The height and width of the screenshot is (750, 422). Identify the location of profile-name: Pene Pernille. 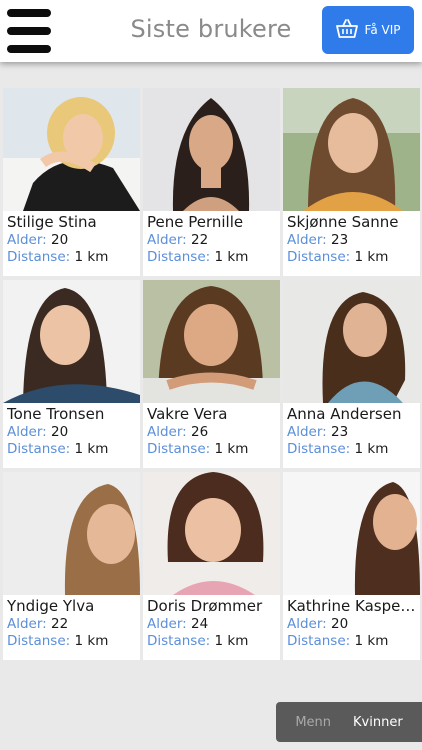
(195, 222).